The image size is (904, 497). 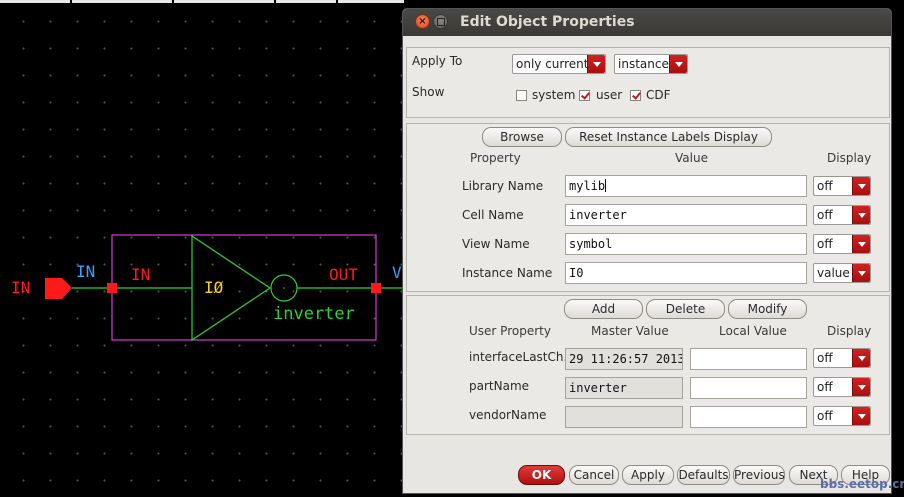 What do you see at coordinates (825, 215) in the screenshot?
I see `cell-name-display-value: off` at bounding box center [825, 215].